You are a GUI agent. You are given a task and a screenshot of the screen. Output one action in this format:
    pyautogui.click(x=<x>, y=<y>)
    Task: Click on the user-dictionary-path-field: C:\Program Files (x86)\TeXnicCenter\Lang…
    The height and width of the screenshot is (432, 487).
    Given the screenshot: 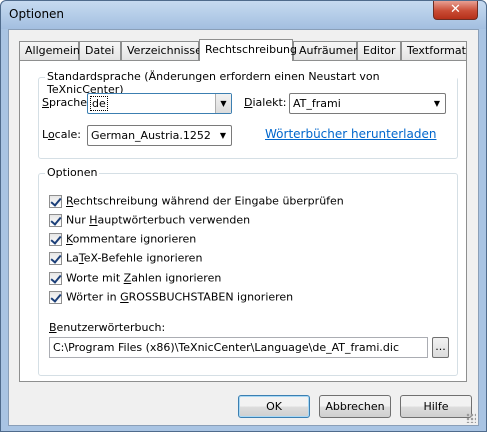 What is the action you would take?
    pyautogui.click(x=238, y=347)
    